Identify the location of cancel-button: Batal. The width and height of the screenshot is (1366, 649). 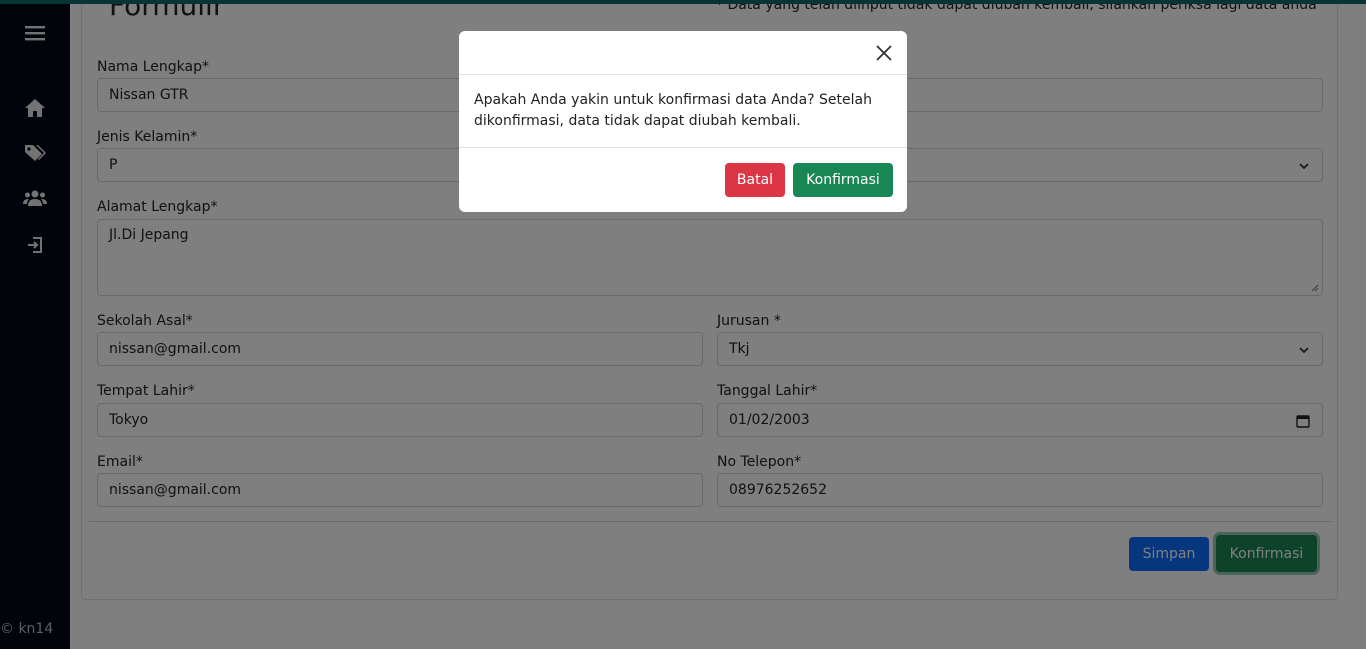
(755, 180).